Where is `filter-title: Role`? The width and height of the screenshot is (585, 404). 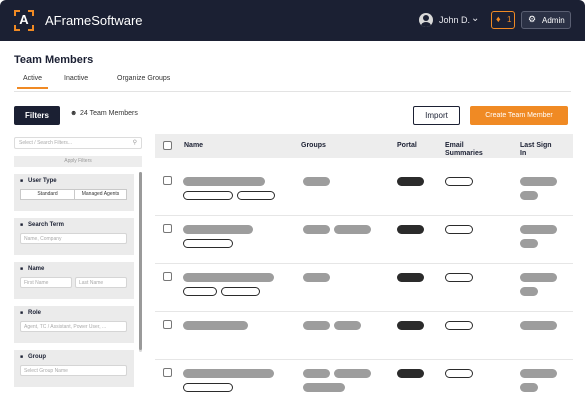 filter-title: Role is located at coordinates (35, 313).